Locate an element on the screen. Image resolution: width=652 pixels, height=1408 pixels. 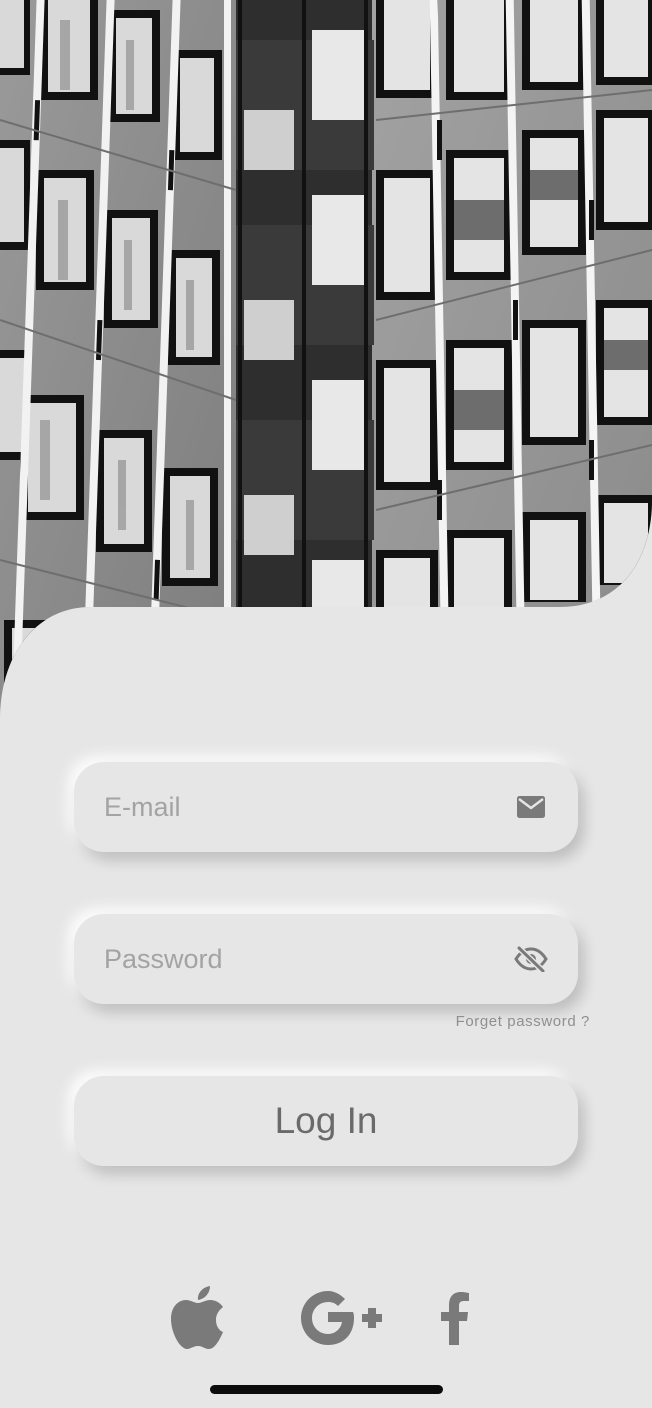
home-indicator is located at coordinates (326, 1389).